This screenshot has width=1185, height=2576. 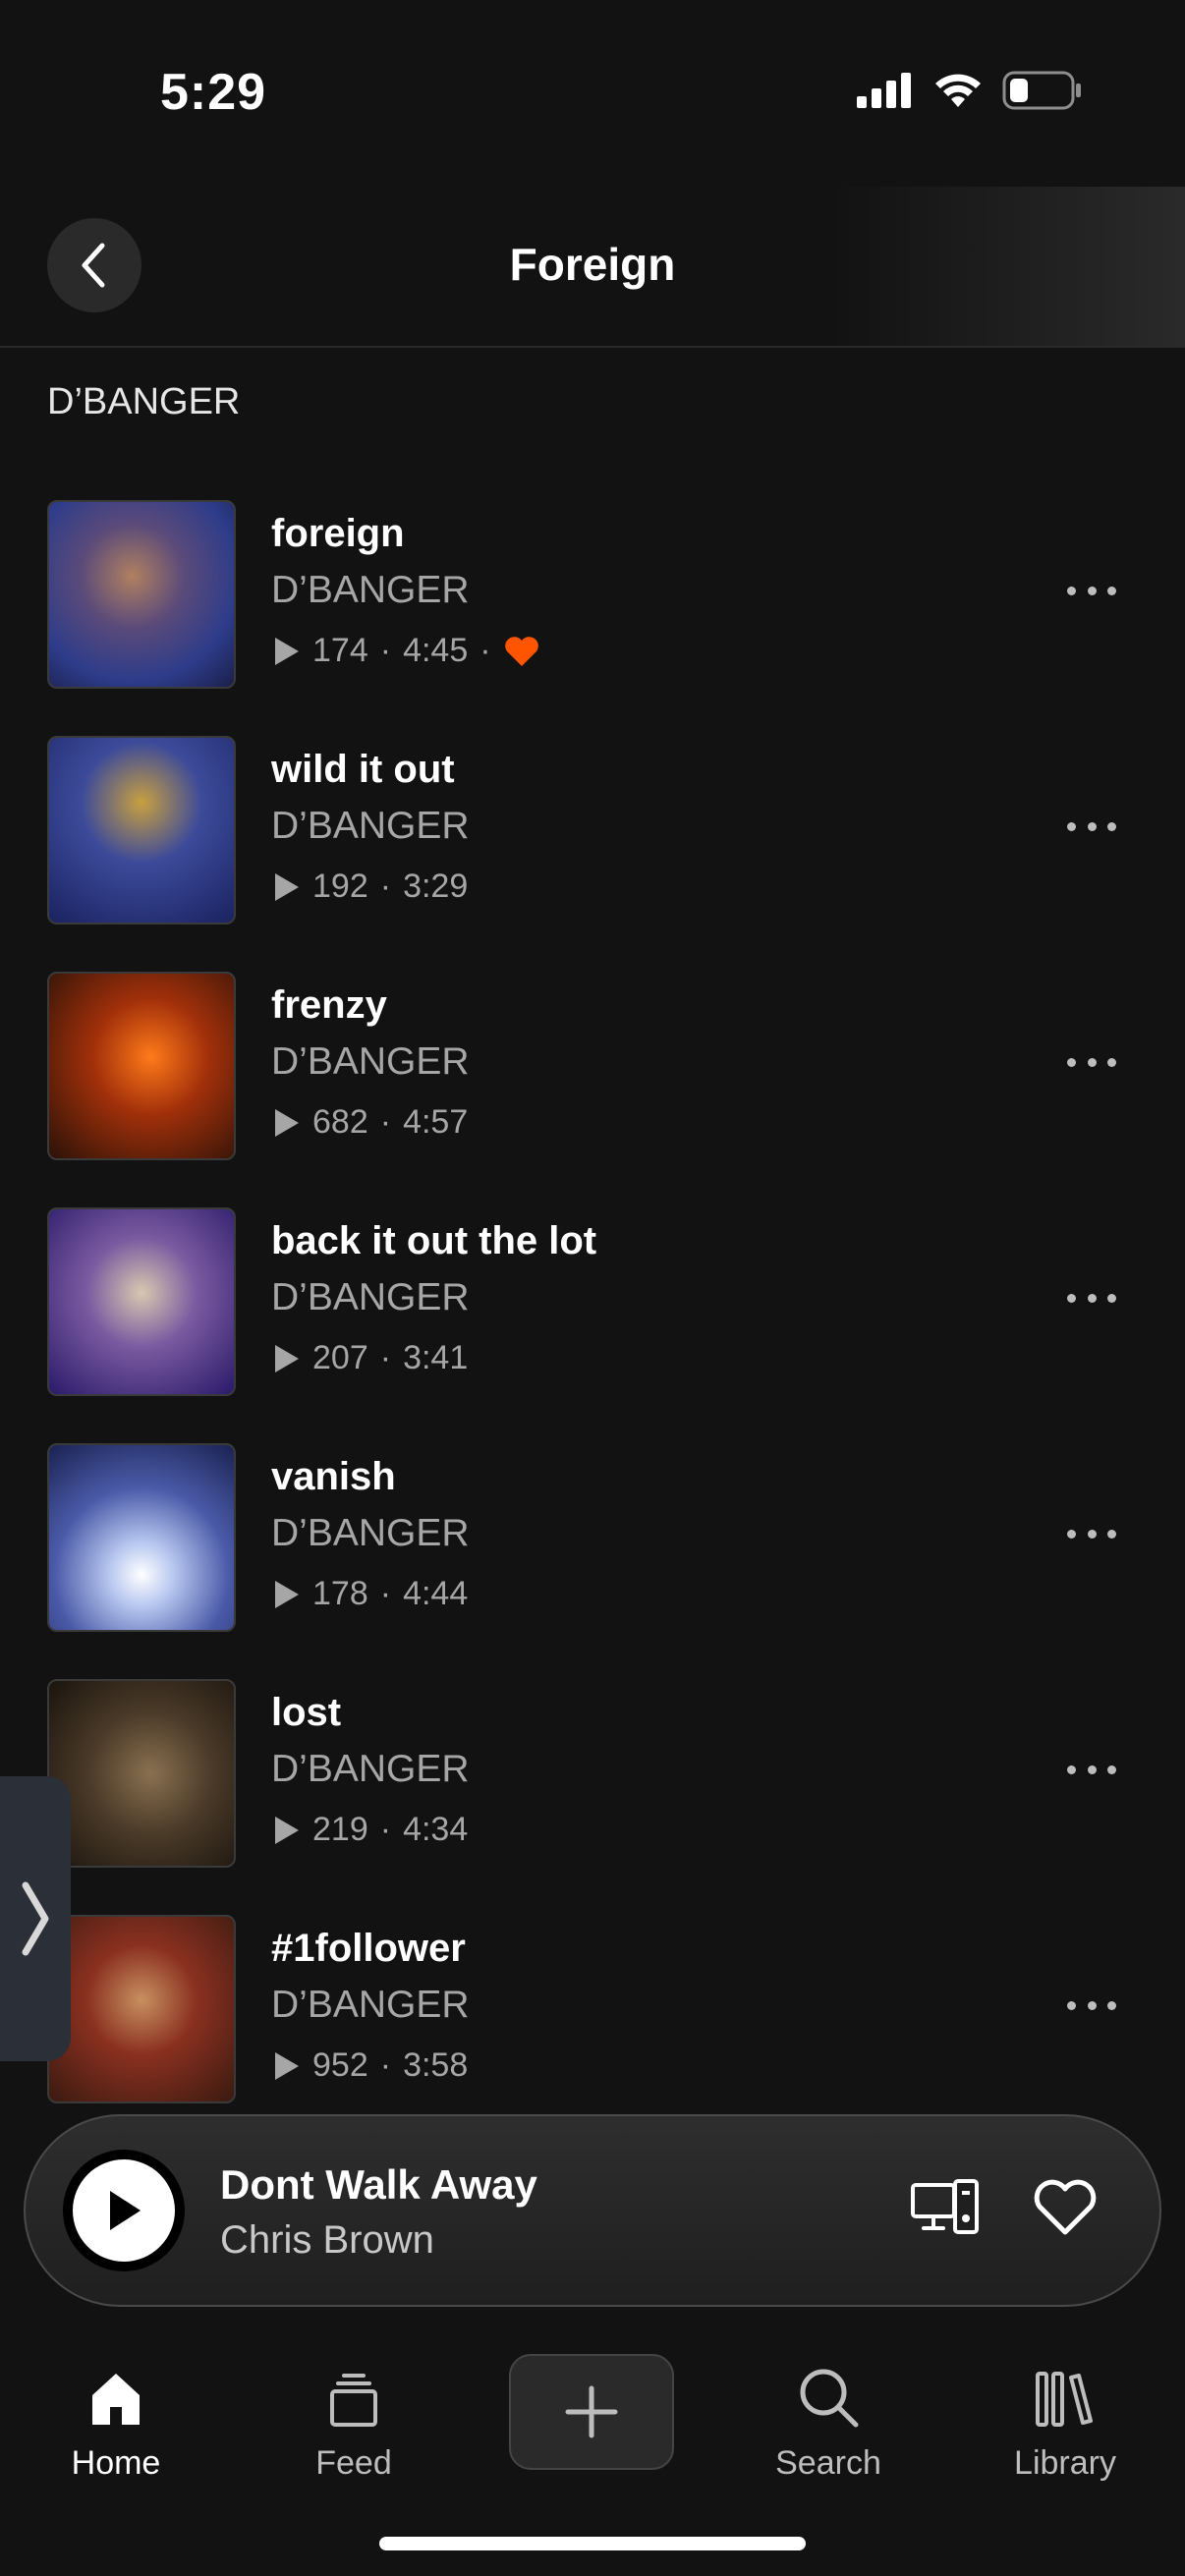 I want to click on track-plays: 682, so click(x=340, y=1122).